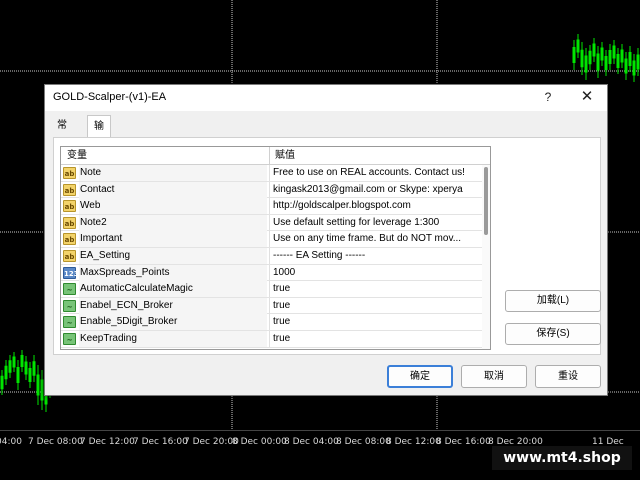 The image size is (640, 480). What do you see at coordinates (285, 156) in the screenshot?
I see `column-header-value: 赋值` at bounding box center [285, 156].